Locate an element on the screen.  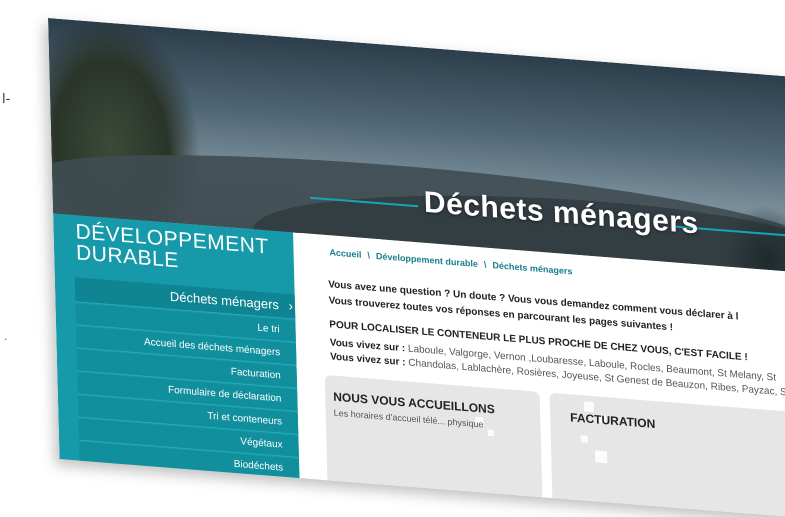
card-title: FACTURATION is located at coordinates (613, 421).